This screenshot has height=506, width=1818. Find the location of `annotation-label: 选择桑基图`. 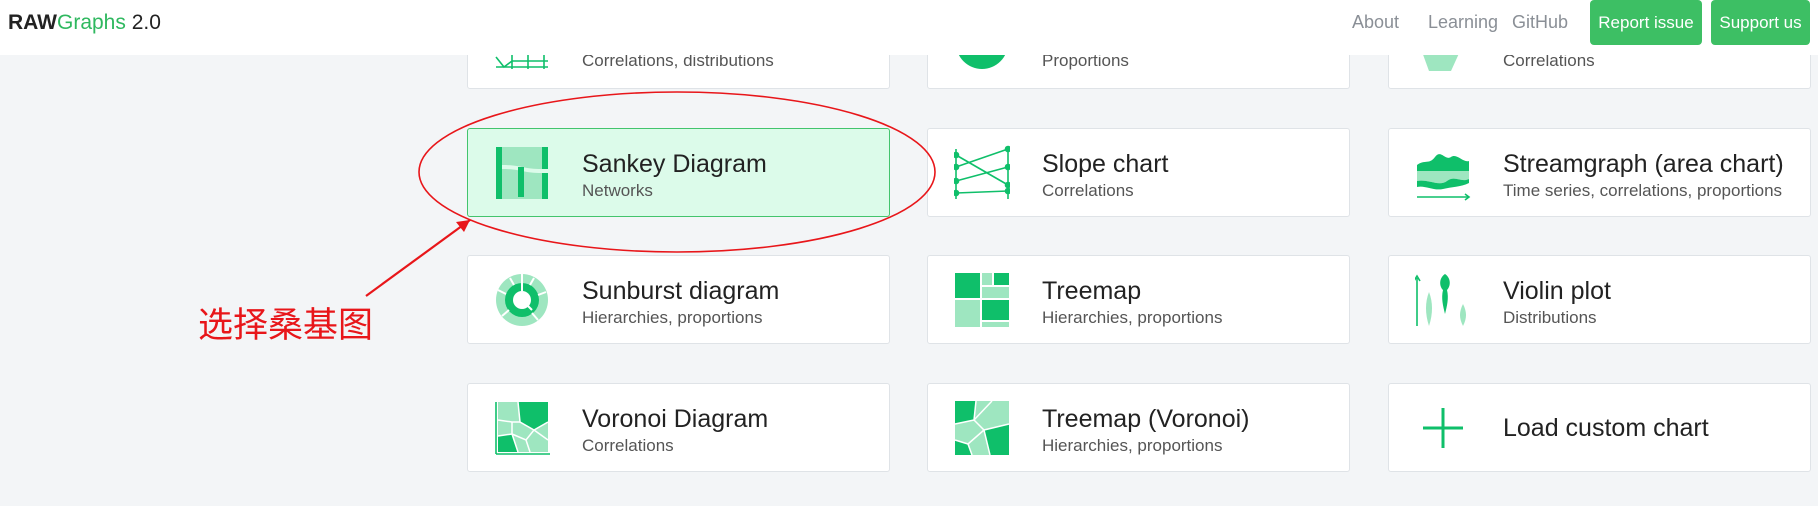

annotation-label: 选择桑基图 is located at coordinates (286, 325).